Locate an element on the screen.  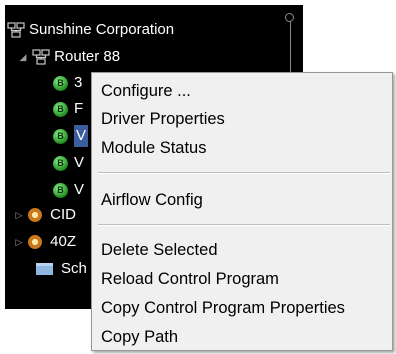
tree-node-label: Sunshine Corporation is located at coordinates (102, 30).